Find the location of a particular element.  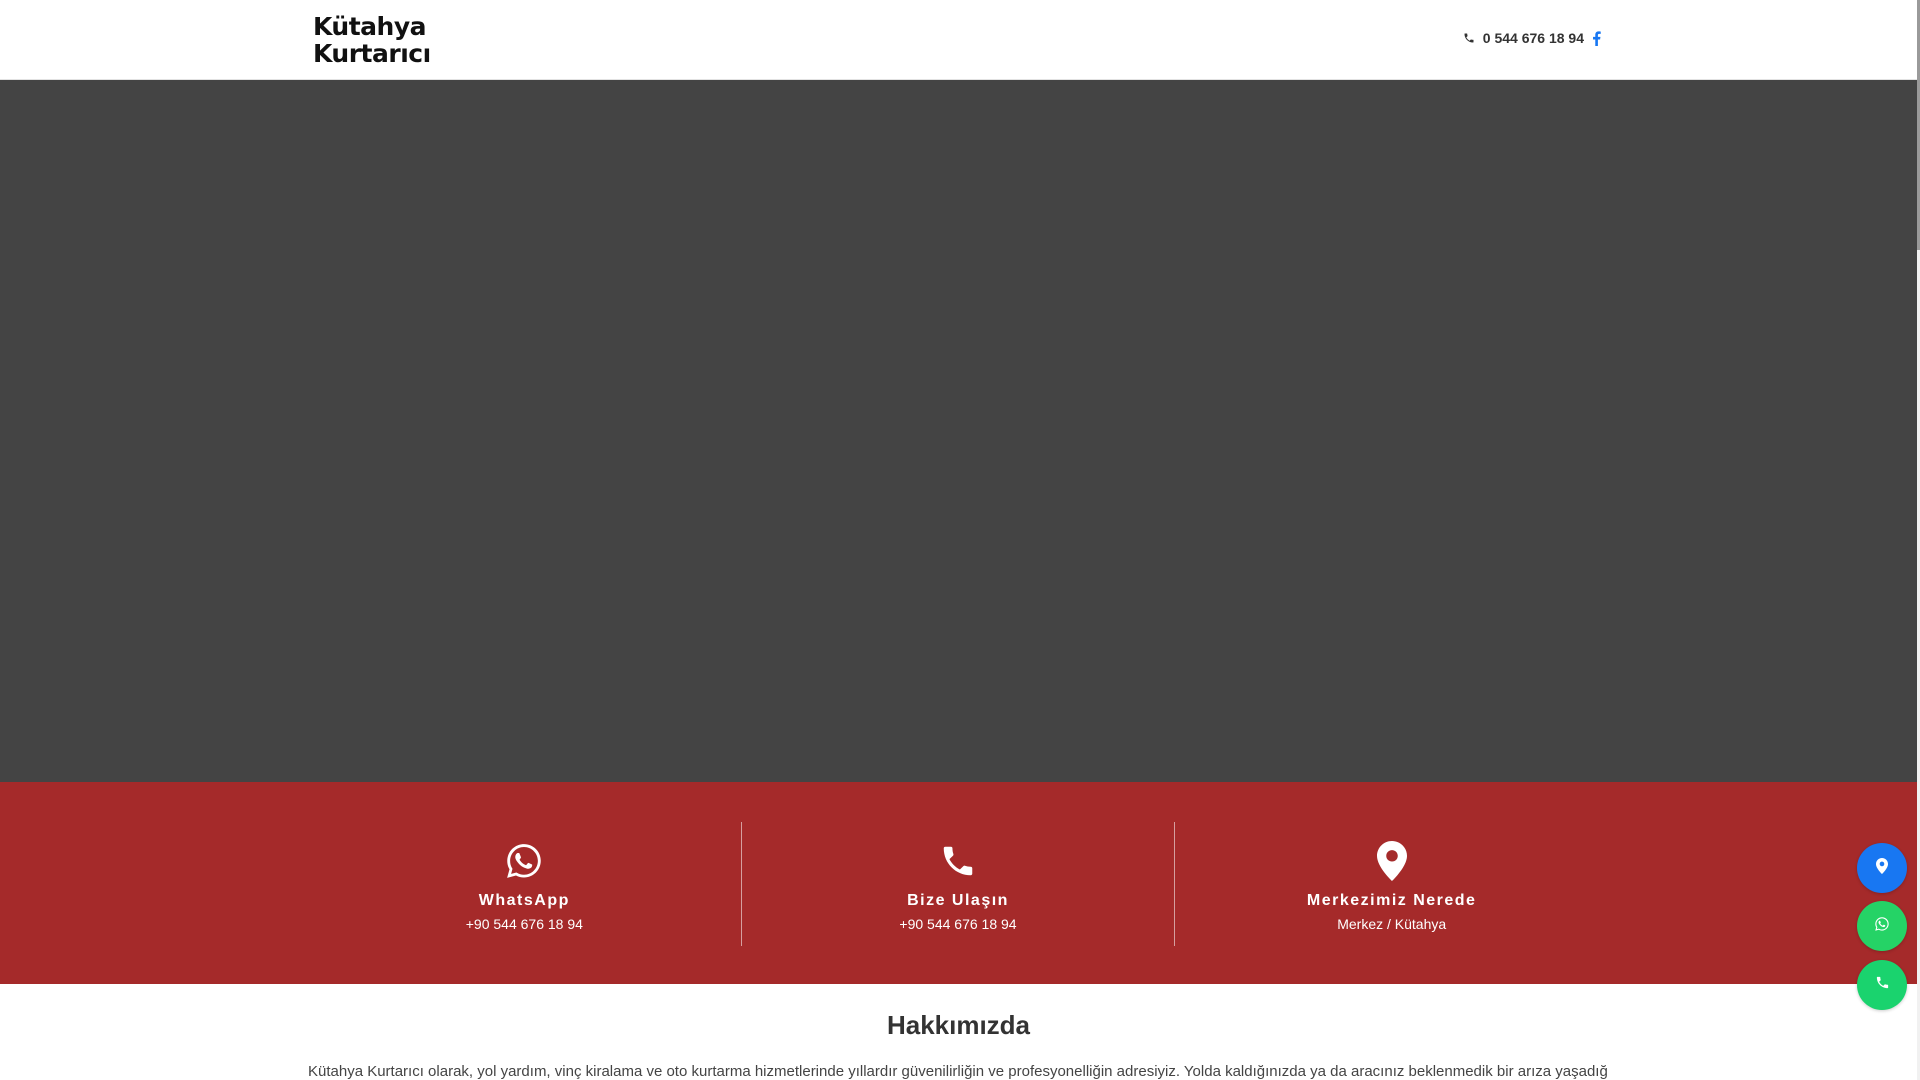

about-title: Hakkımızda is located at coordinates (958, 1025).